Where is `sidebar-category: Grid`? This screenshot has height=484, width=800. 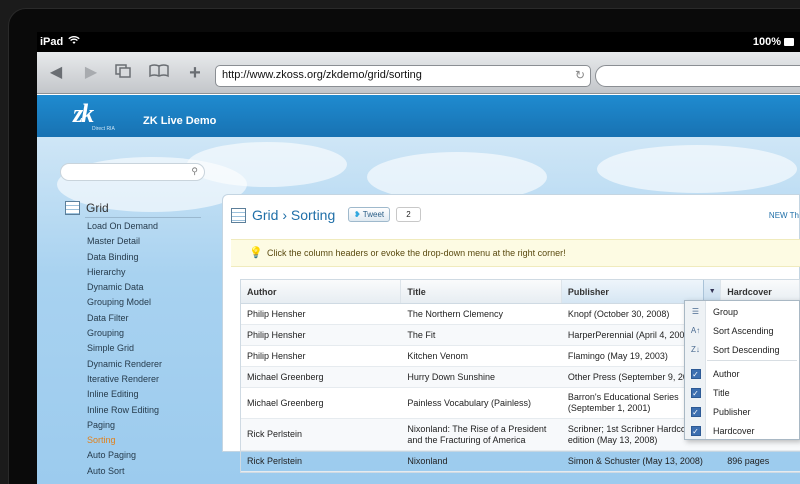
sidebar-category: Grid is located at coordinates (87, 208).